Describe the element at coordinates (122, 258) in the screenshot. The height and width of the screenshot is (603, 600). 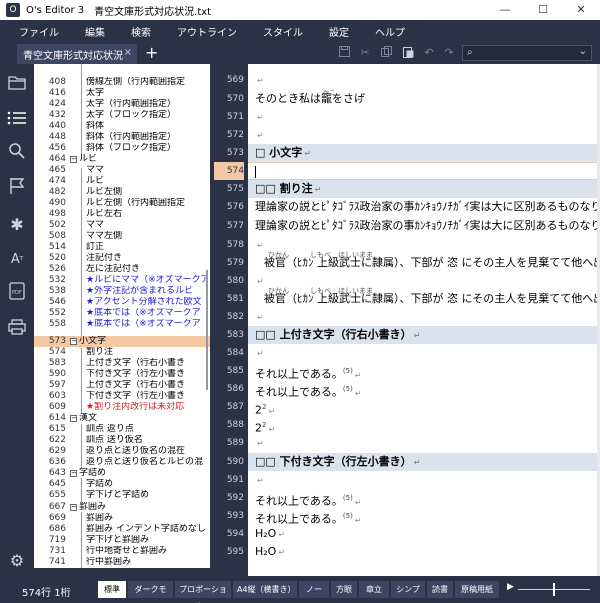
I see `outline-item: 520 注記付き` at that location.